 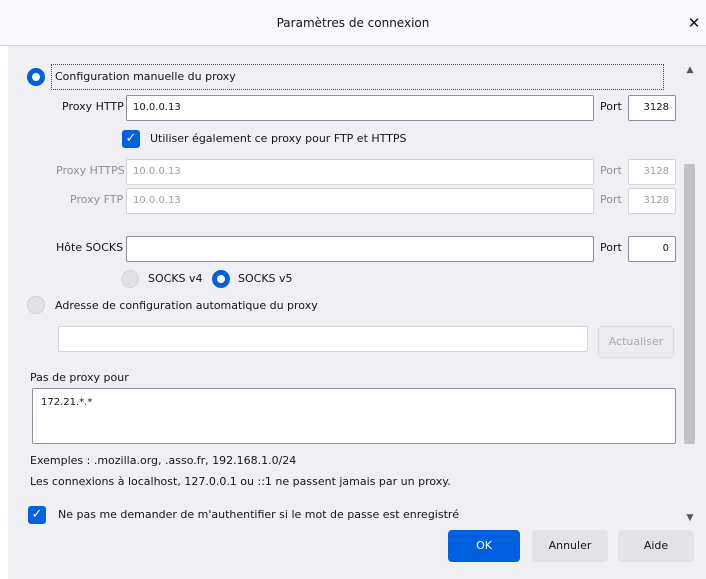 What do you see at coordinates (354, 416) in the screenshot?
I see `no-proxy-textarea: 172.21.*.*` at bounding box center [354, 416].